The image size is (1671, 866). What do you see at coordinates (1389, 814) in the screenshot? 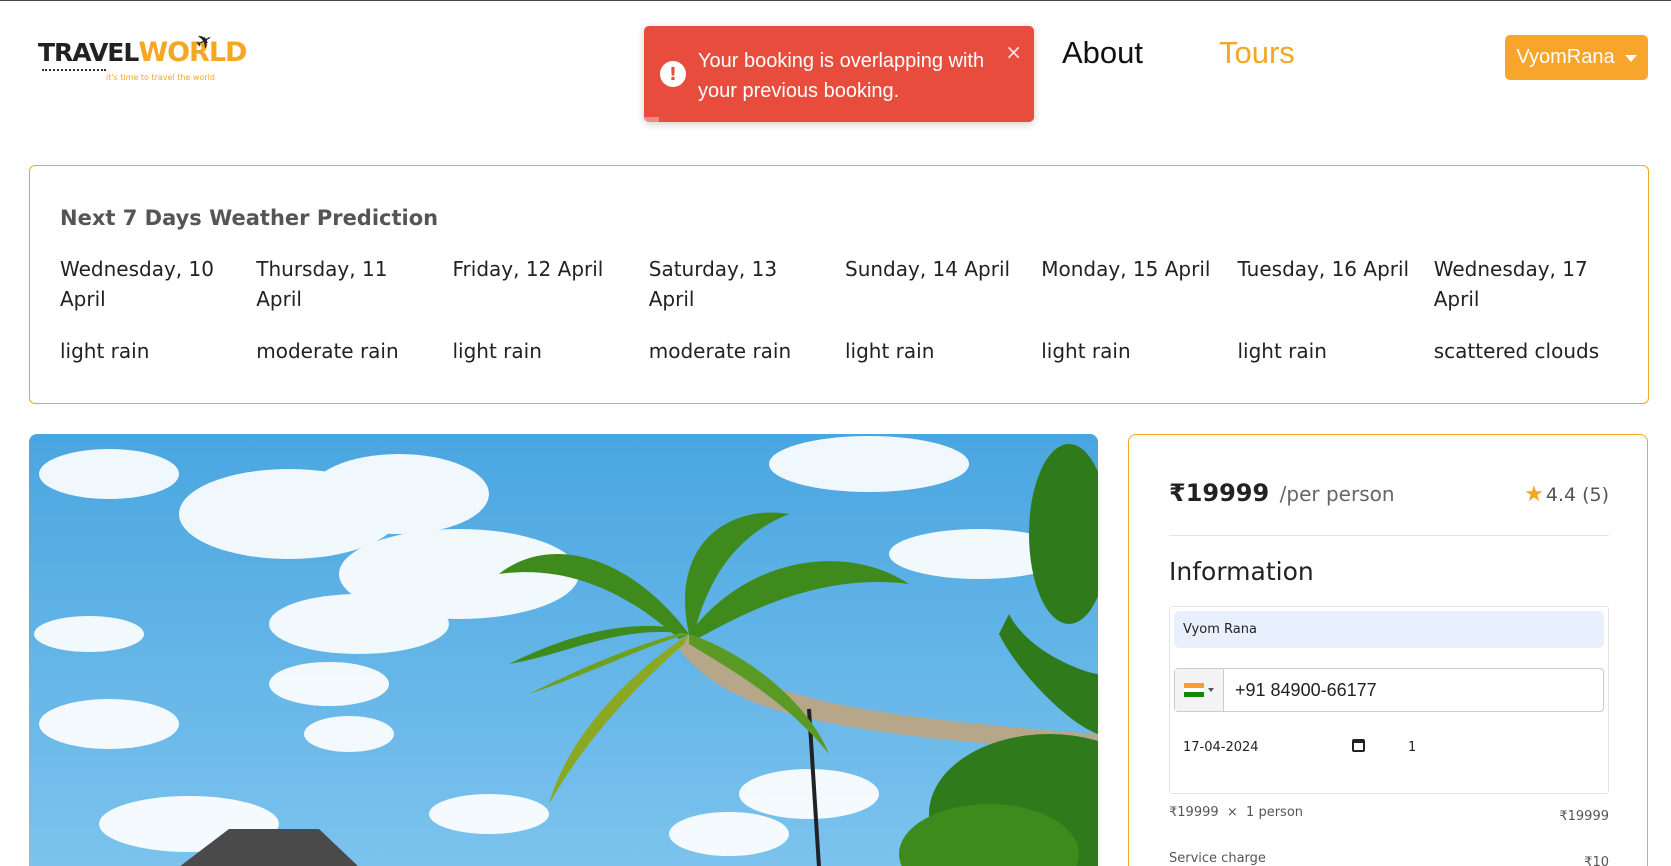
I see `price-calculation-row: ₹19999 × 1 person ₹19999` at bounding box center [1389, 814].